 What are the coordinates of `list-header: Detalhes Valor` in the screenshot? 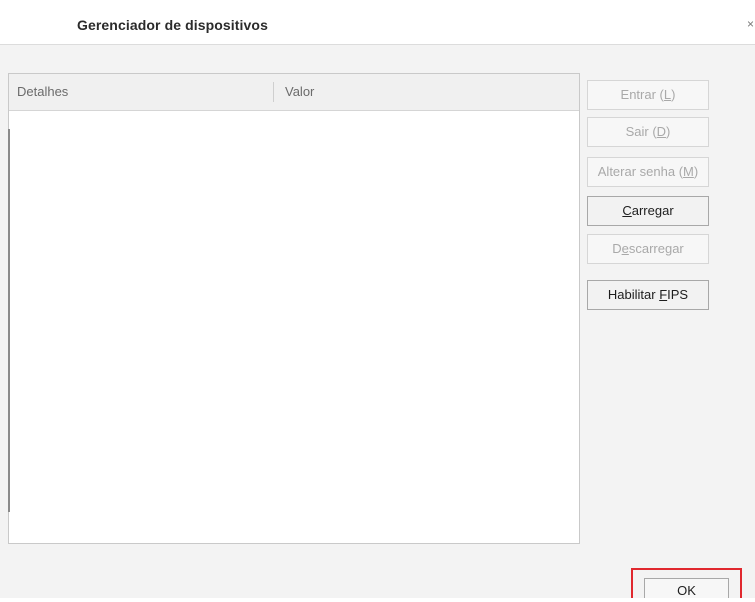 It's located at (294, 92).